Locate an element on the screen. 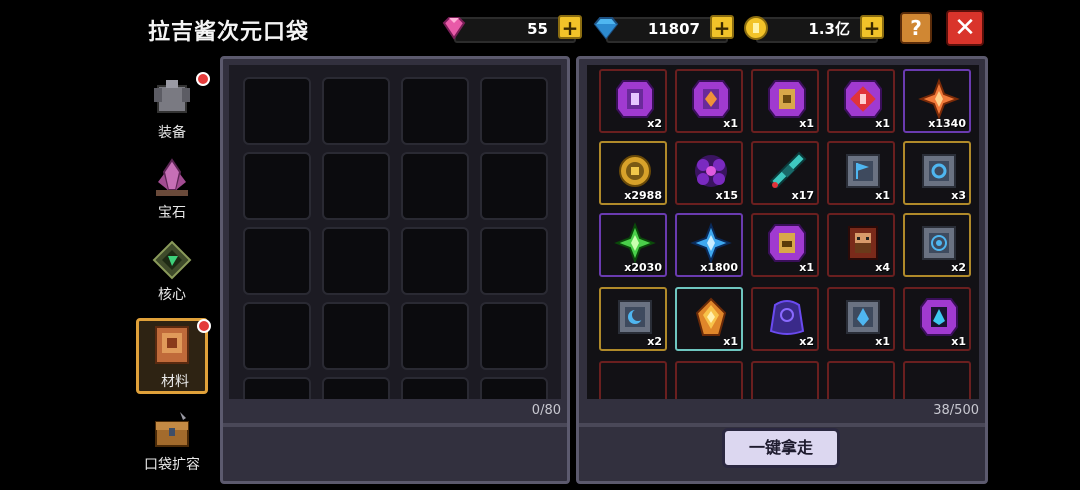 This screenshot has height=490, width=1080. stone-ring-tablet-icon is located at coordinates (939, 171).